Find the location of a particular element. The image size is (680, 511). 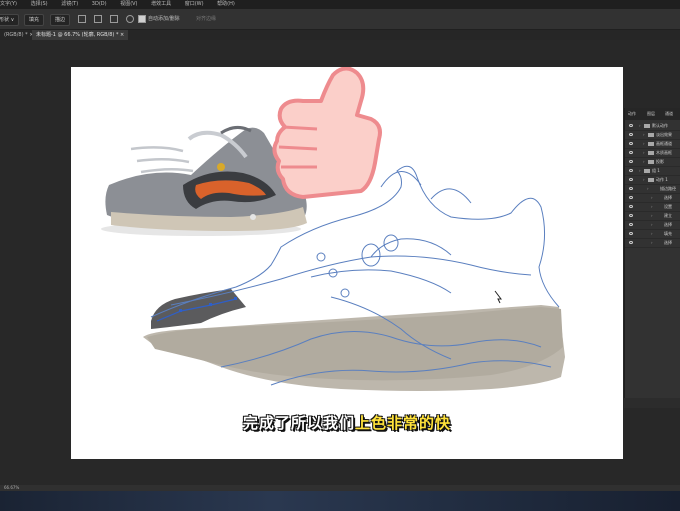

menu-item-plugins: 增效工具 is located at coordinates (161, 4).